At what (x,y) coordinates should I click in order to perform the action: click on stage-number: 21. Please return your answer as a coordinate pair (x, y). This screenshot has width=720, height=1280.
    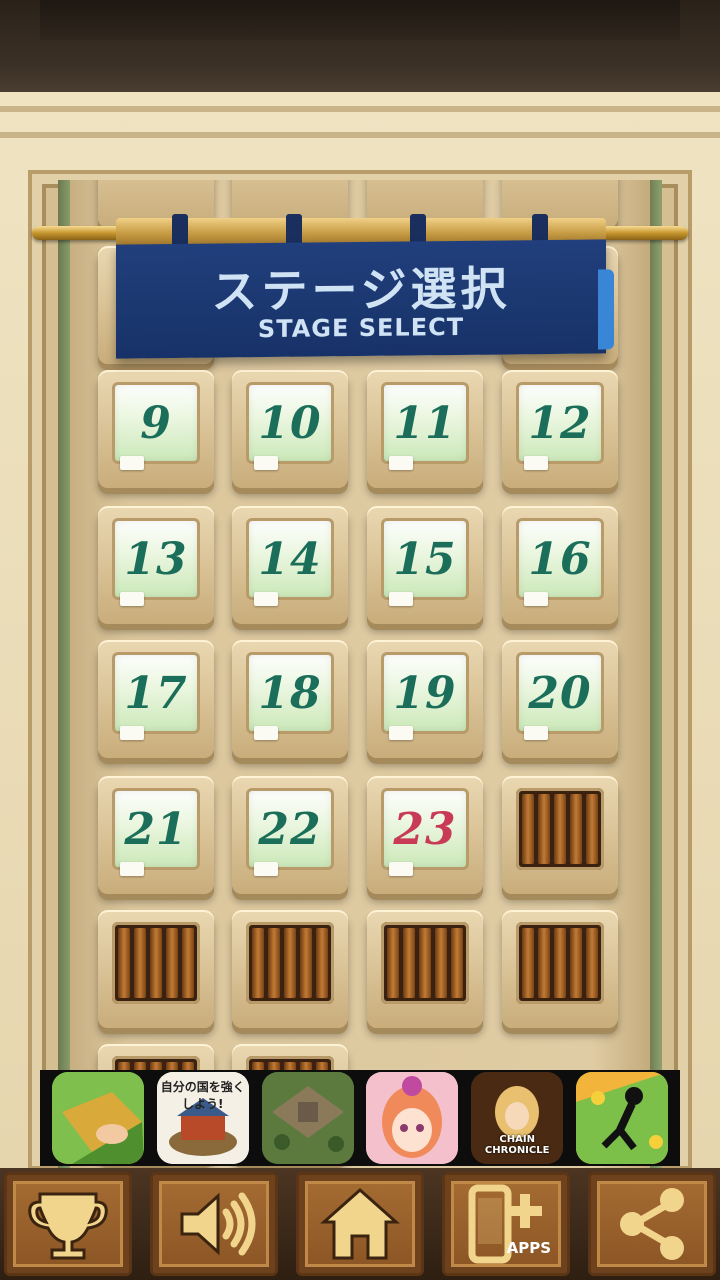
    Looking at the image, I should click on (156, 829).